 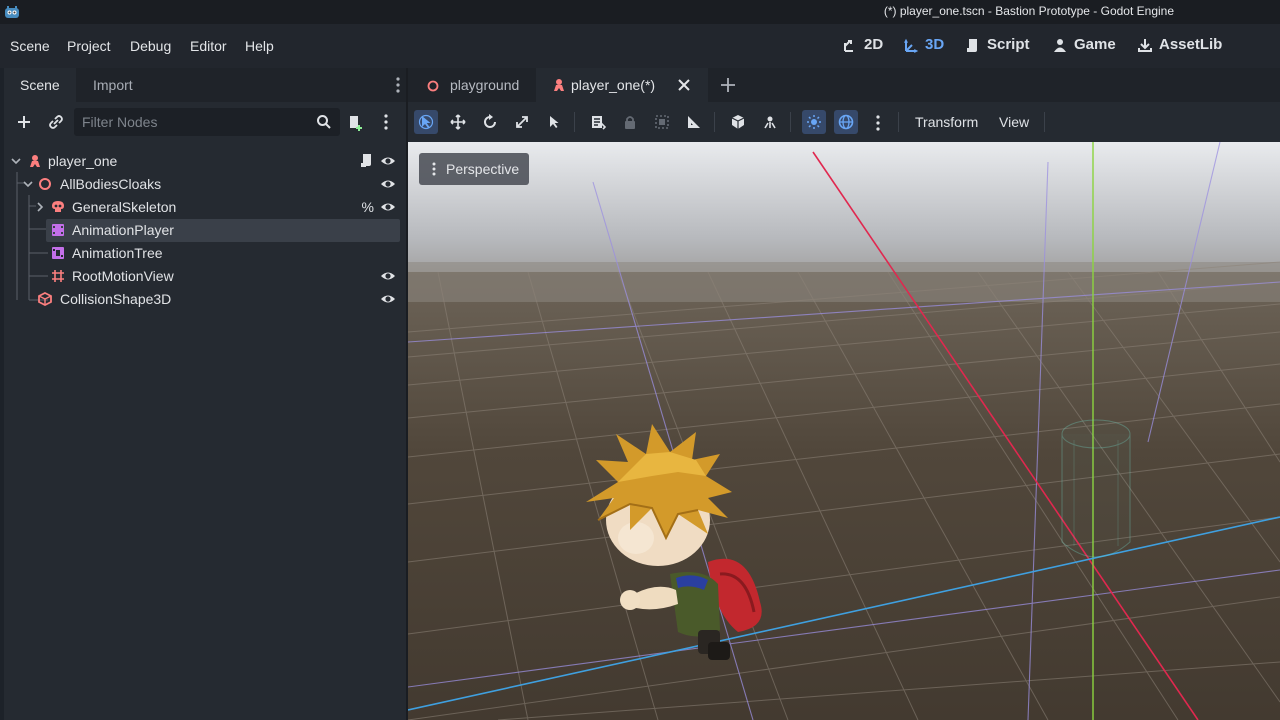 I want to click on menu-debug: Debug, so click(x=150, y=46).